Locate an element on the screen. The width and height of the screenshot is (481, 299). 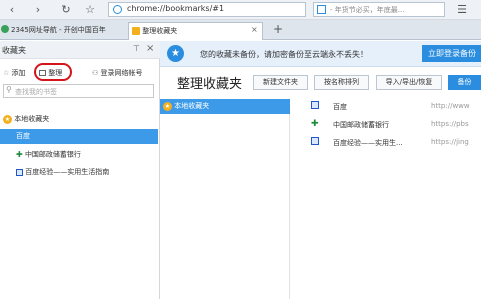
bookmark-row: ✚ 中国邮政储蓄银行 https://pbs is located at coordinates (396, 126).